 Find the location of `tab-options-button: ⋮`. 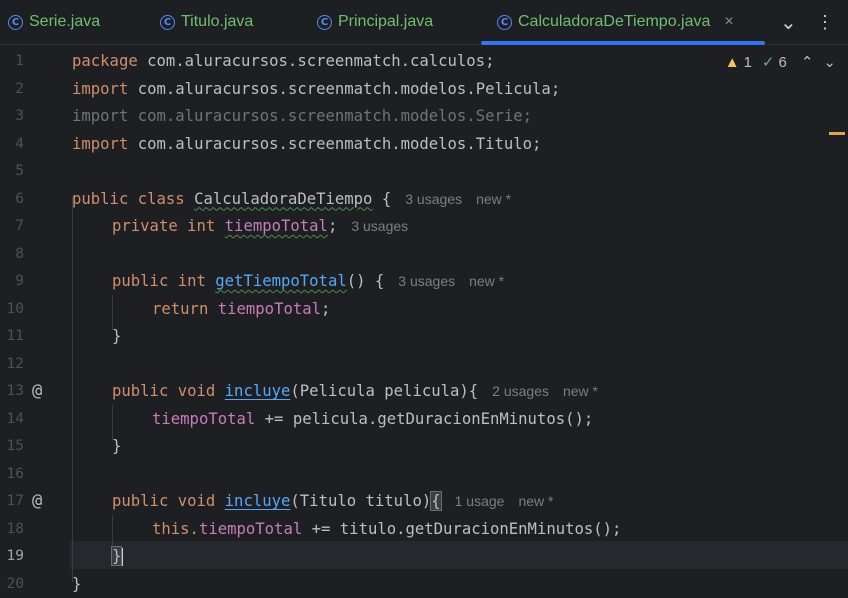

tab-options-button: ⋮ is located at coordinates (825, 22).